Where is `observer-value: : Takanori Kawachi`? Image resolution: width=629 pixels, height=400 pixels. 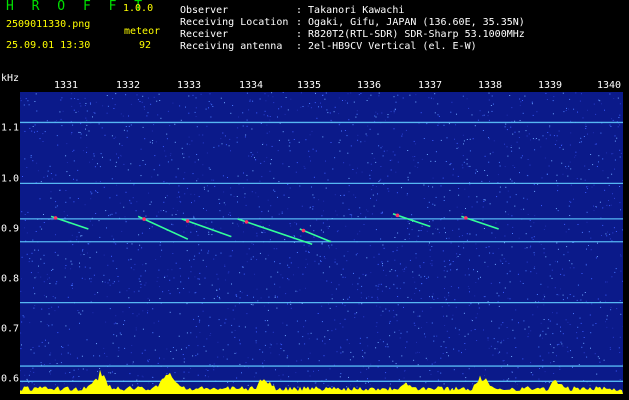 observer-value: : Takanori Kawachi is located at coordinates (350, 10).